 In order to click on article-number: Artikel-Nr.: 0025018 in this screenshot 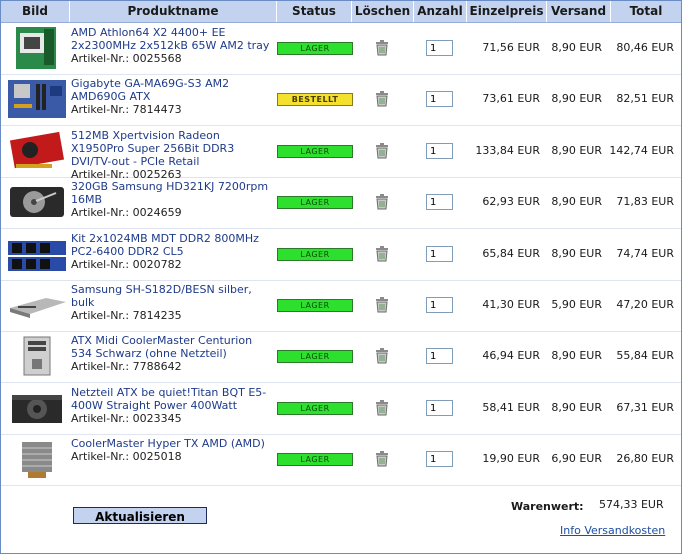, I will do `click(126, 456)`.